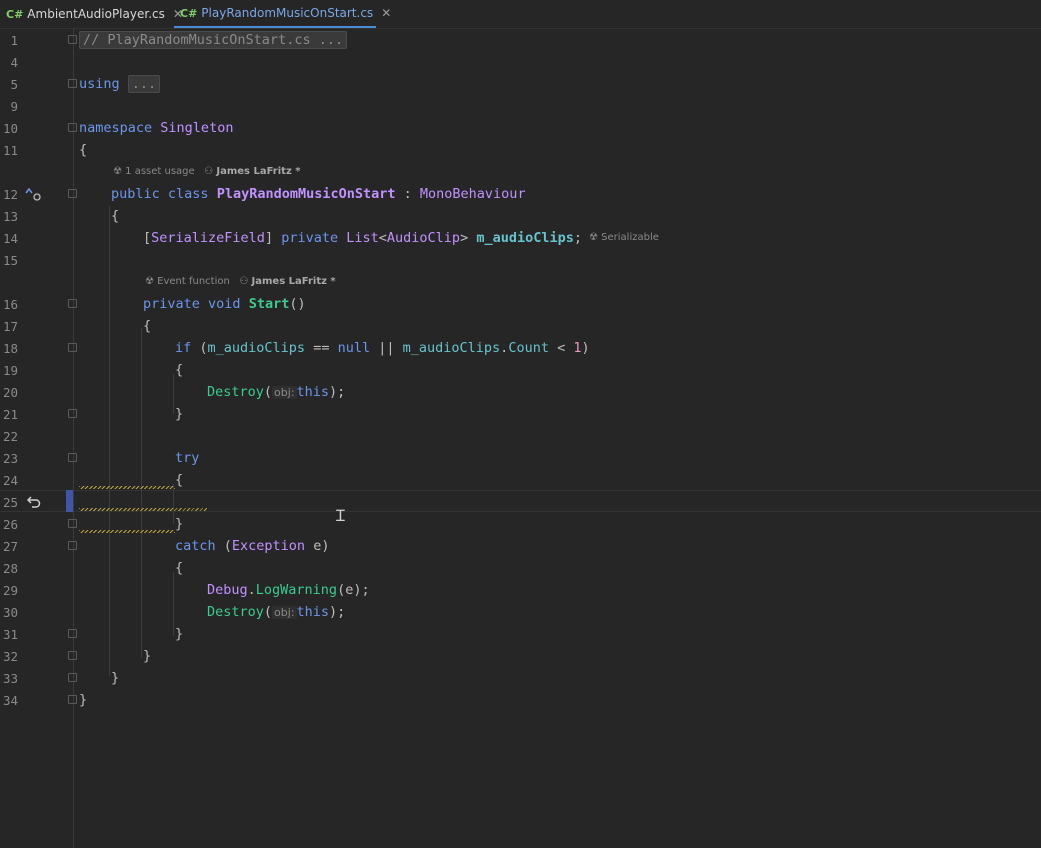 The height and width of the screenshot is (848, 1041). I want to click on line-number: 1, so click(14, 40).